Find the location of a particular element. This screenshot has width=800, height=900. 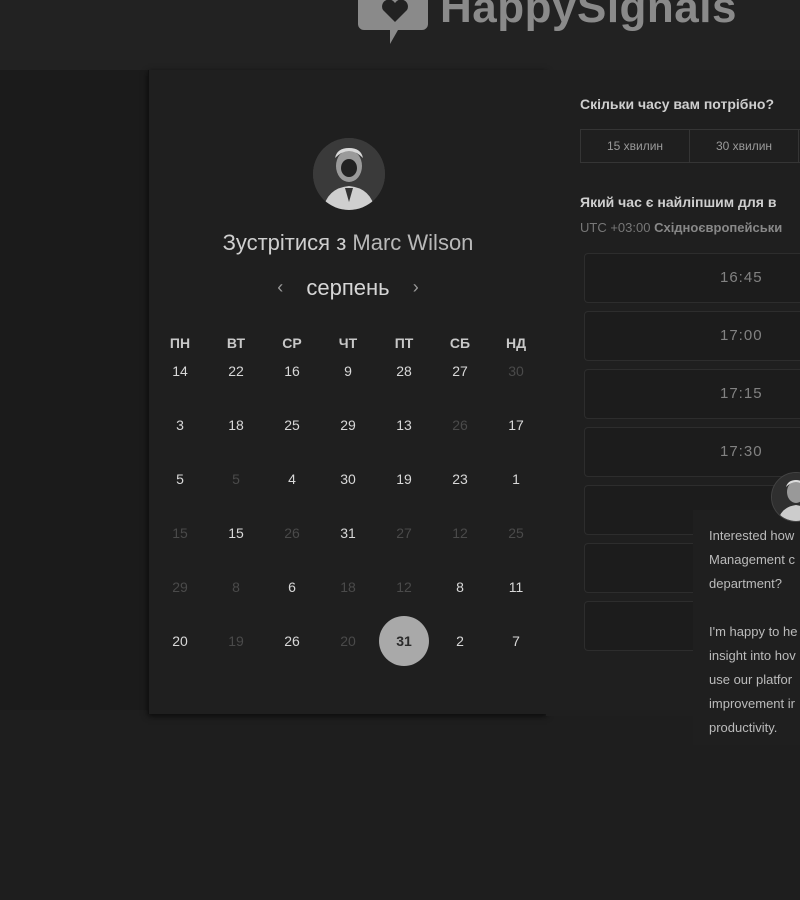

time-slot: 16:45 is located at coordinates (692, 278).